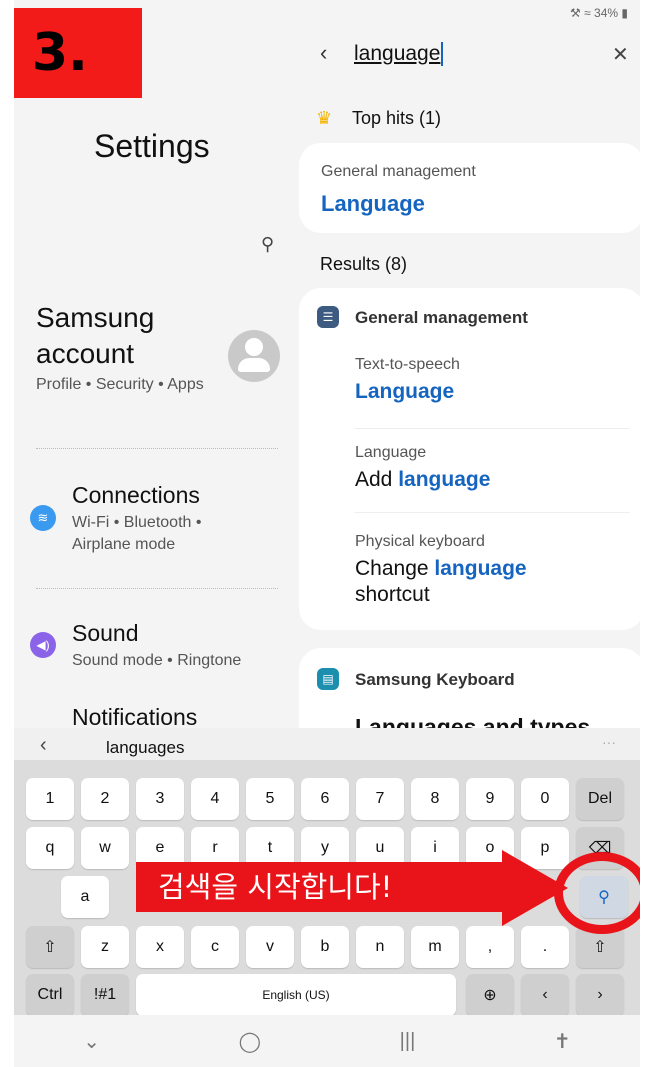 The image size is (654, 1067). Describe the element at coordinates (407, 364) in the screenshot. I see `result-category: Text-to-speech` at that location.